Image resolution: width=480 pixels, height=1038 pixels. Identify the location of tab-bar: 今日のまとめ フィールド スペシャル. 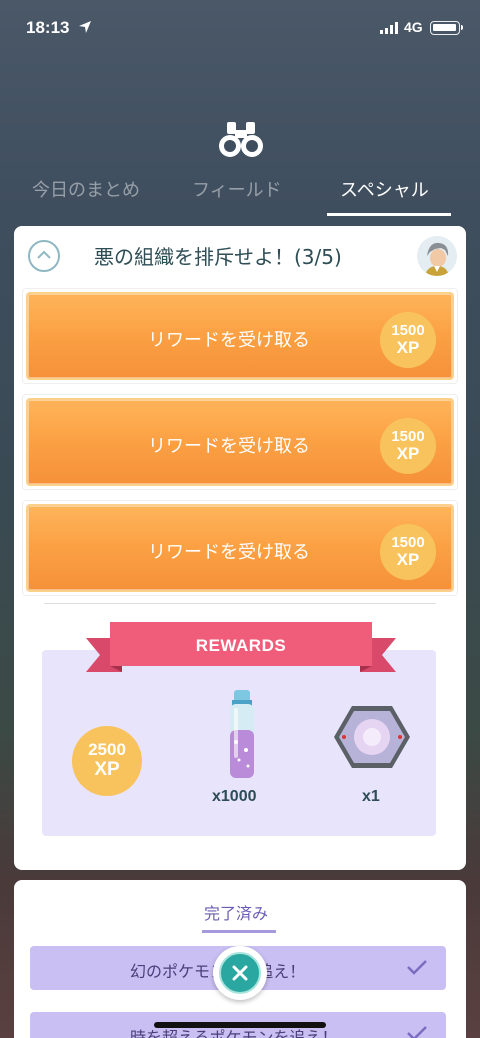
(240, 195).